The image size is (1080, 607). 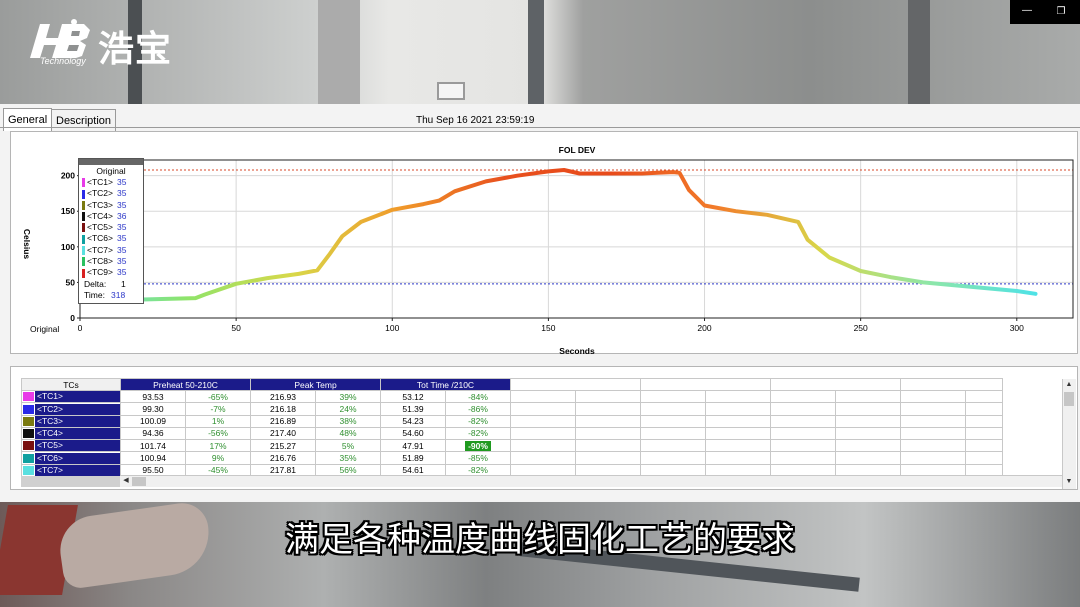 I want to click on tc-cell: <TC1>, so click(x=71, y=396).